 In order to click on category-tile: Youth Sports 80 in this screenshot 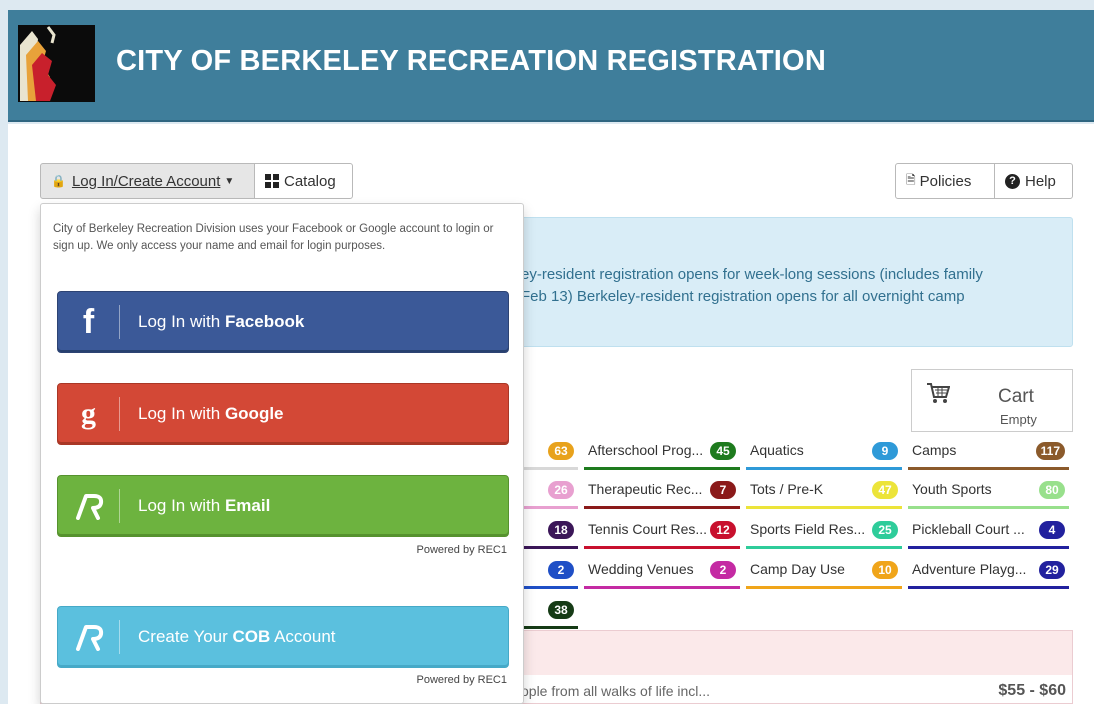, I will do `click(988, 490)`.